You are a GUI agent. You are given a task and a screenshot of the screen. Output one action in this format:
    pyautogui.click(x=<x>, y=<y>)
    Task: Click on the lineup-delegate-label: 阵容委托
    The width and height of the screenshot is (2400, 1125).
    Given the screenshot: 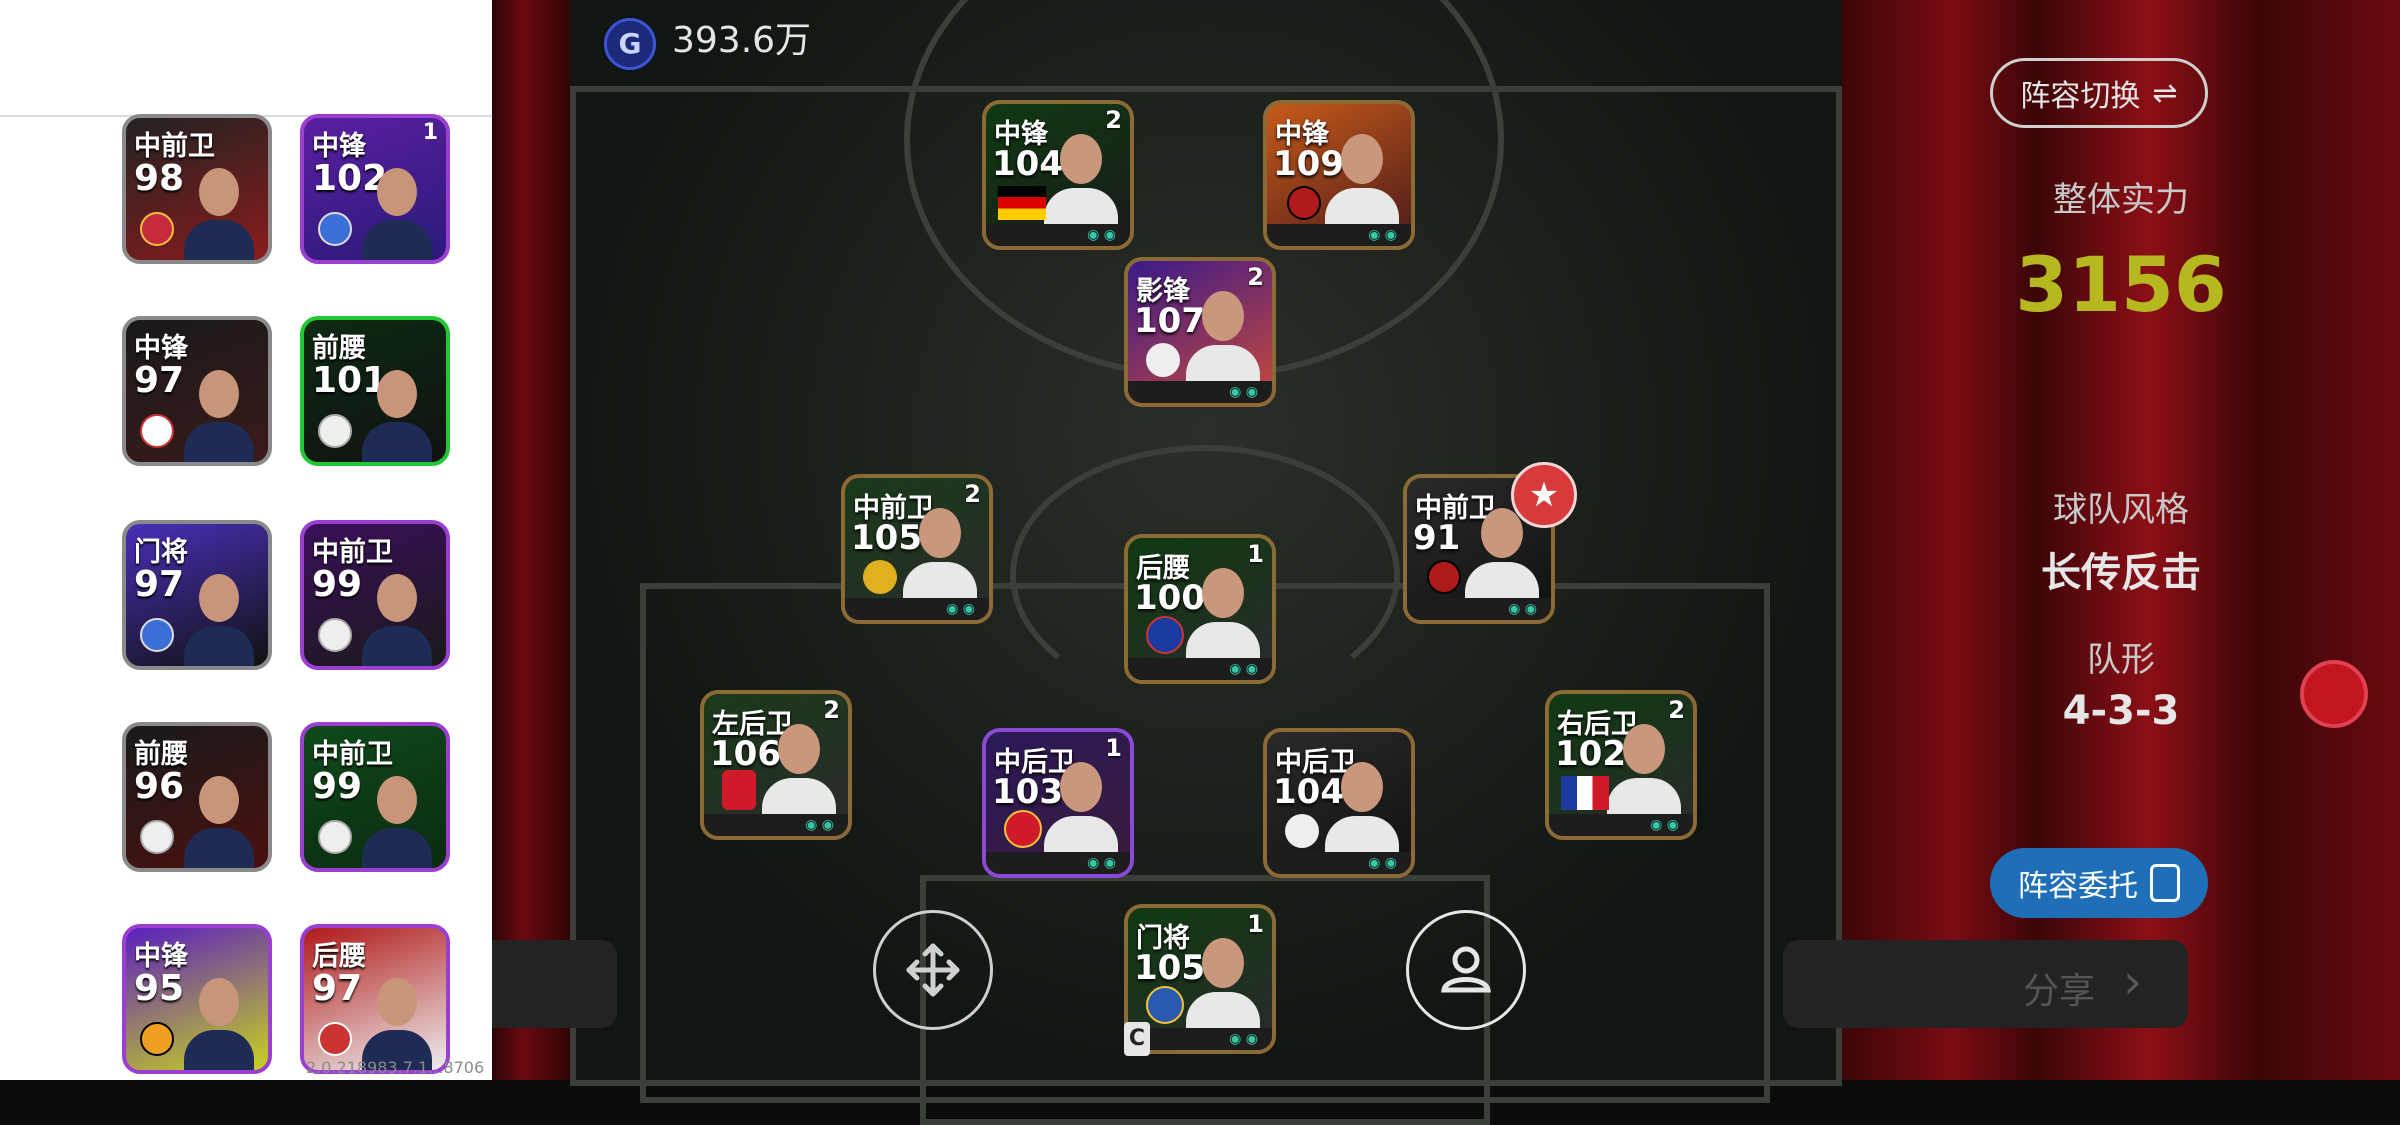 What is the action you would take?
    pyautogui.click(x=2078, y=886)
    